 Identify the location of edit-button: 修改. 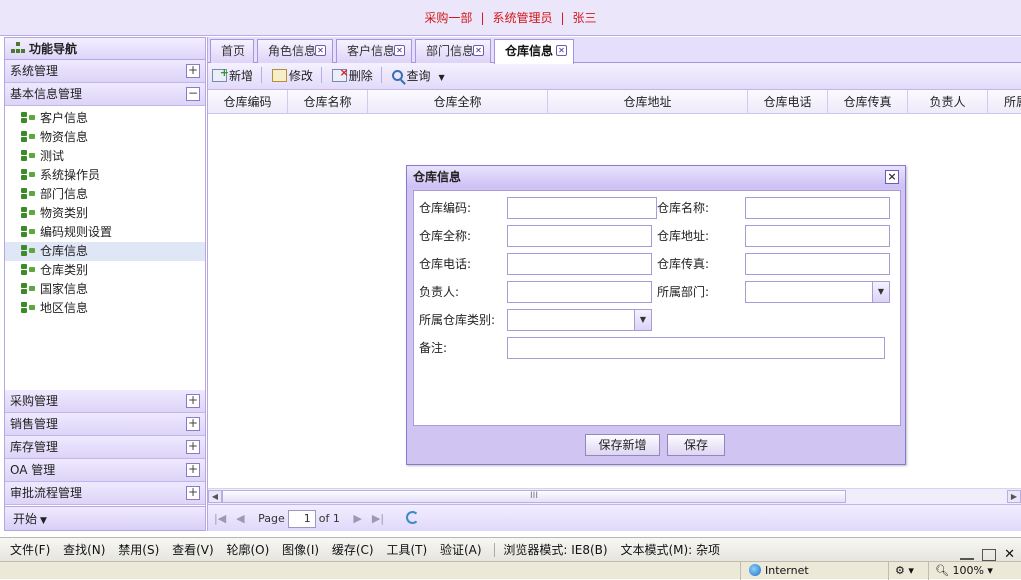
(292, 76).